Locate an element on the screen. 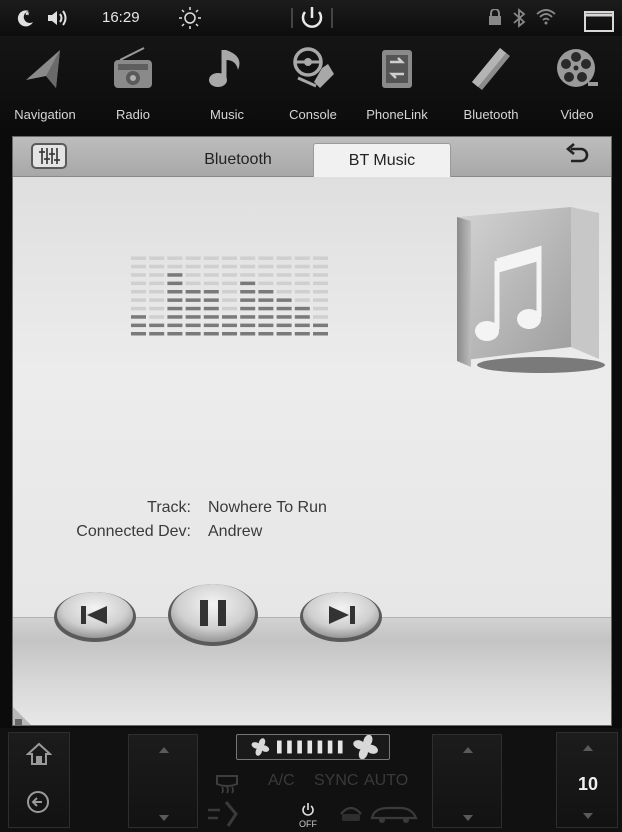 This screenshot has width=622, height=832. tab-bluetooth: Bluetooth is located at coordinates (238, 160).